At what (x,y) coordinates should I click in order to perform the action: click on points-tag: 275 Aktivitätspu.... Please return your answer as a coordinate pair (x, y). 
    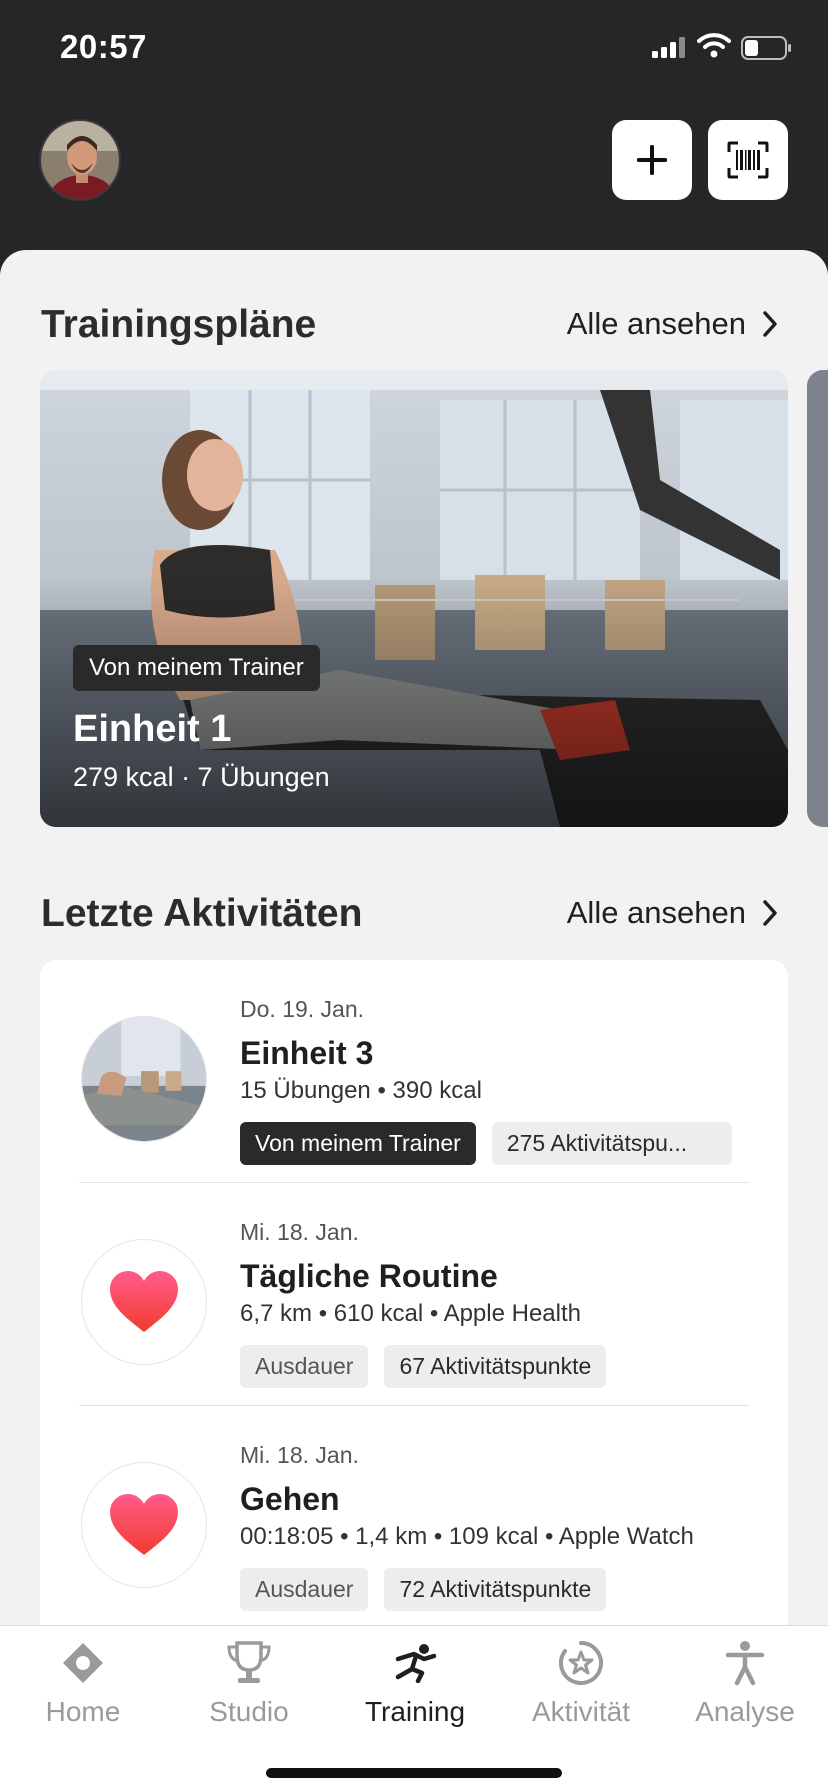
    Looking at the image, I should click on (611, 1143).